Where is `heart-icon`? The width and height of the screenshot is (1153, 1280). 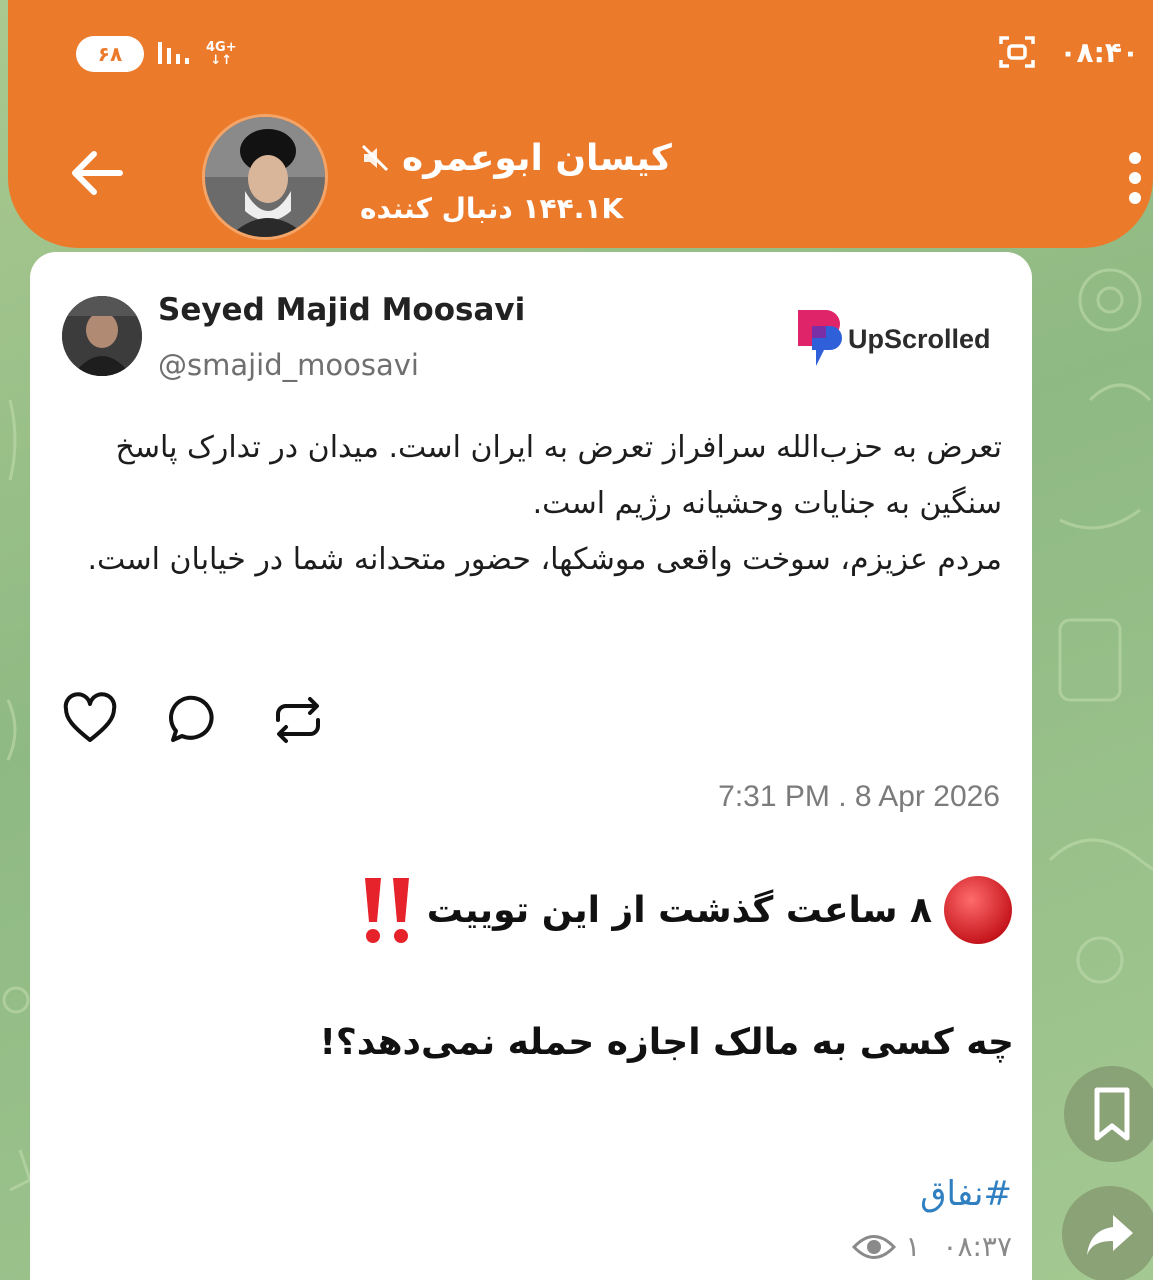 heart-icon is located at coordinates (90, 717).